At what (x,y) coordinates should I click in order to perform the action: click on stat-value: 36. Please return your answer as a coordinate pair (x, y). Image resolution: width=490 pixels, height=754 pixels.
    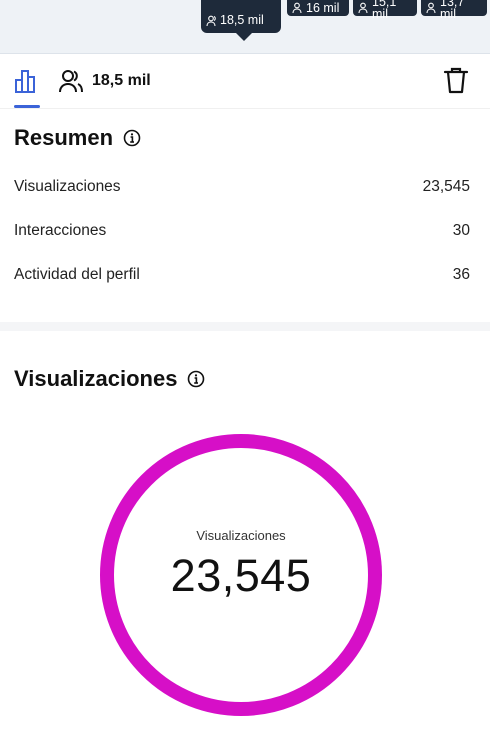
    Looking at the image, I should click on (461, 274).